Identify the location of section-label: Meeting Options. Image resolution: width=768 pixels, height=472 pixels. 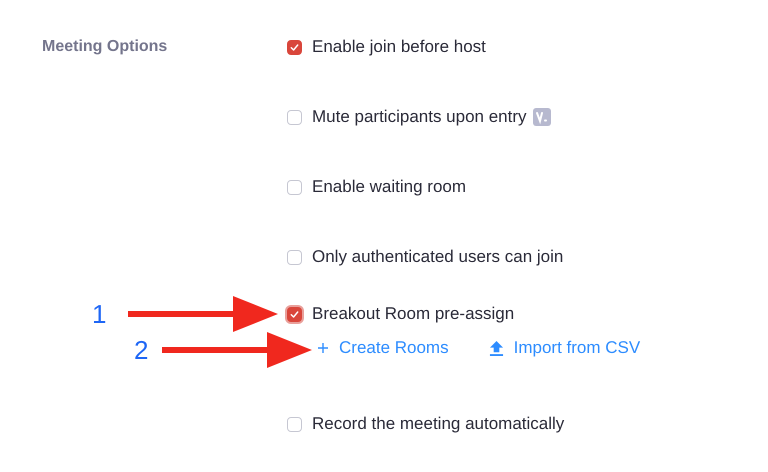
(105, 47).